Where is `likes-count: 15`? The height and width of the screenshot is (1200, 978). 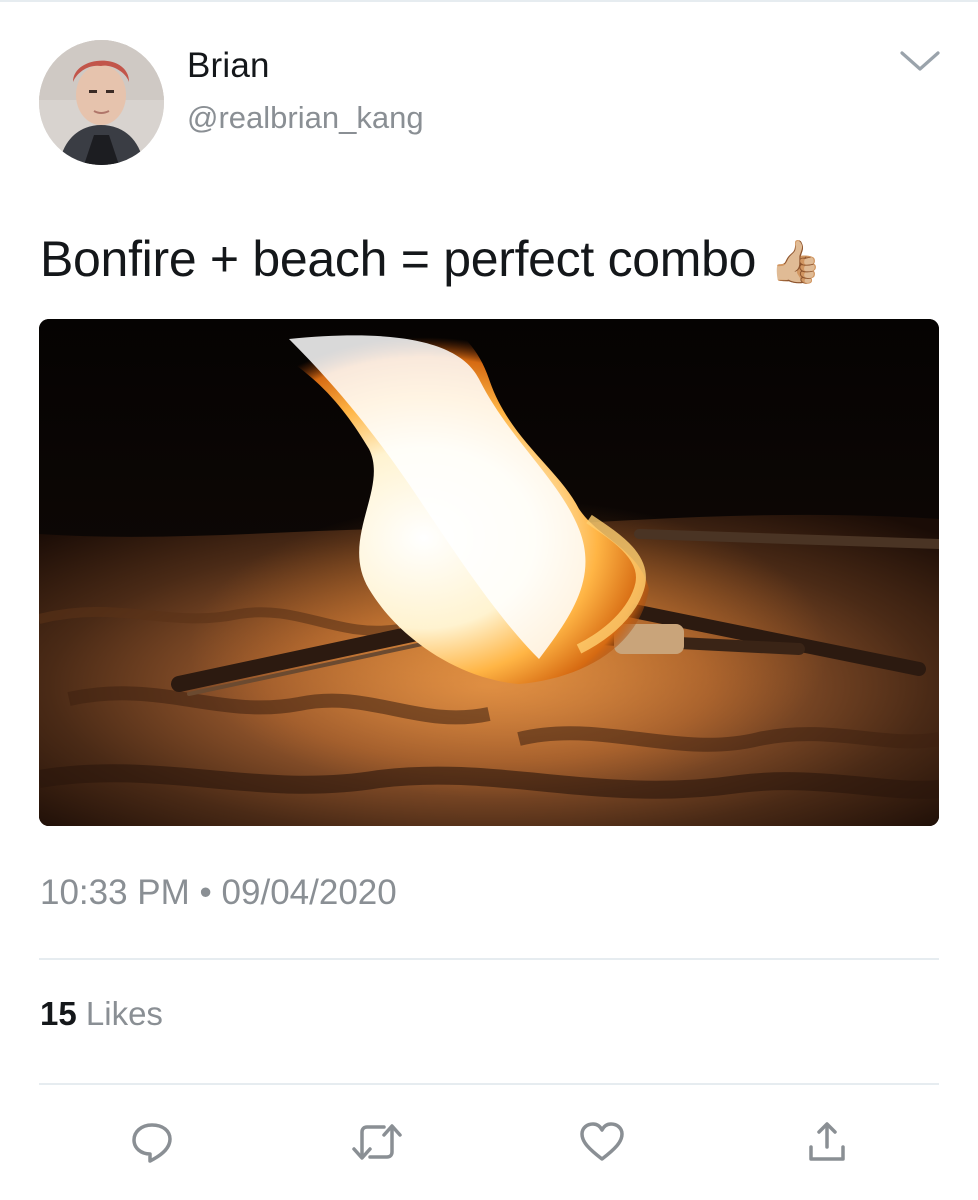 likes-count: 15 is located at coordinates (58, 1013).